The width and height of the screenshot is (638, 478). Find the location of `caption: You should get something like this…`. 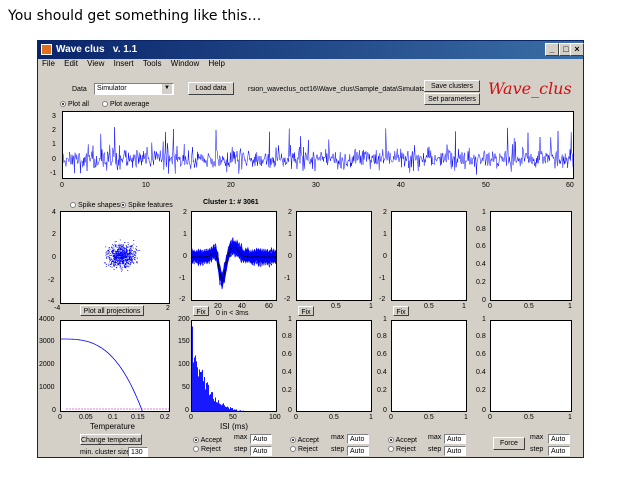

caption: You should get something like this… is located at coordinates (135, 16).